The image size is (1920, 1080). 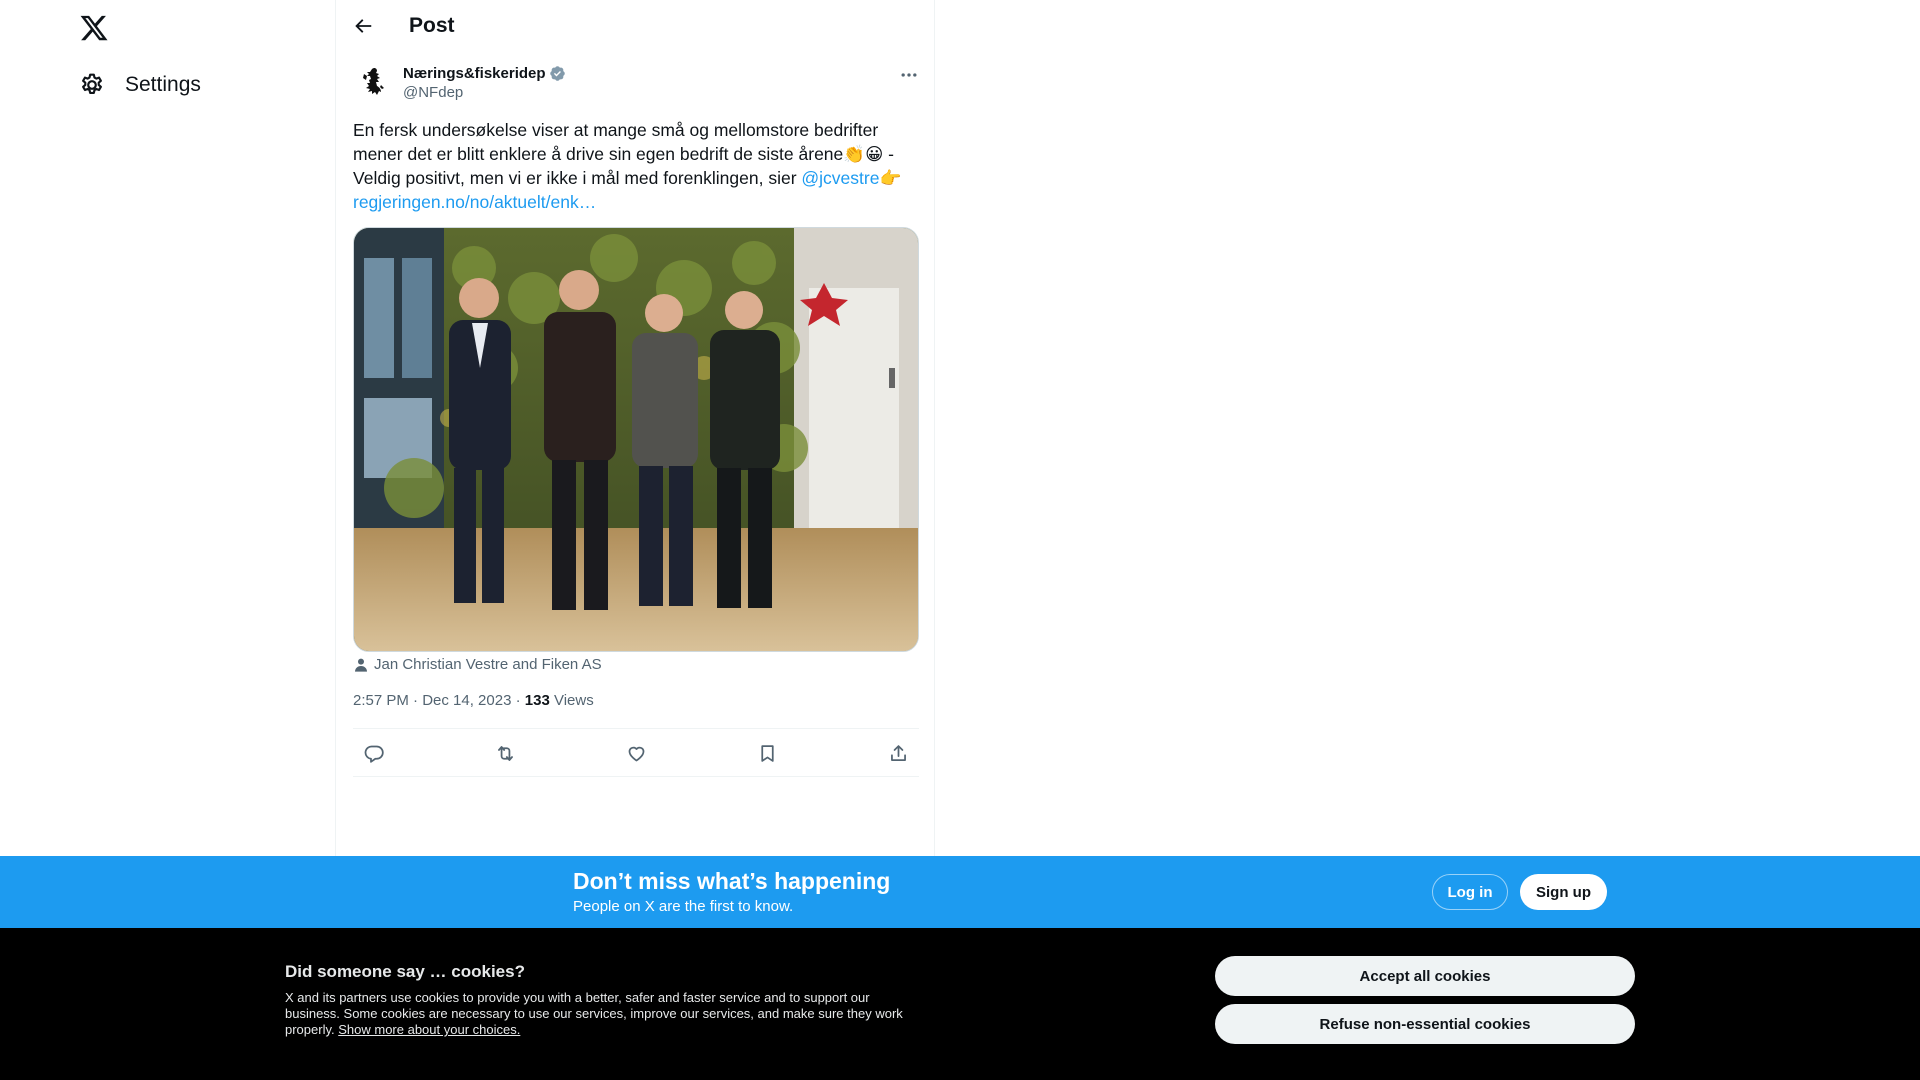 What do you see at coordinates (432, 700) in the screenshot?
I see `tweet-timestamp: 2:57 PM · Dec 14, 2023` at bounding box center [432, 700].